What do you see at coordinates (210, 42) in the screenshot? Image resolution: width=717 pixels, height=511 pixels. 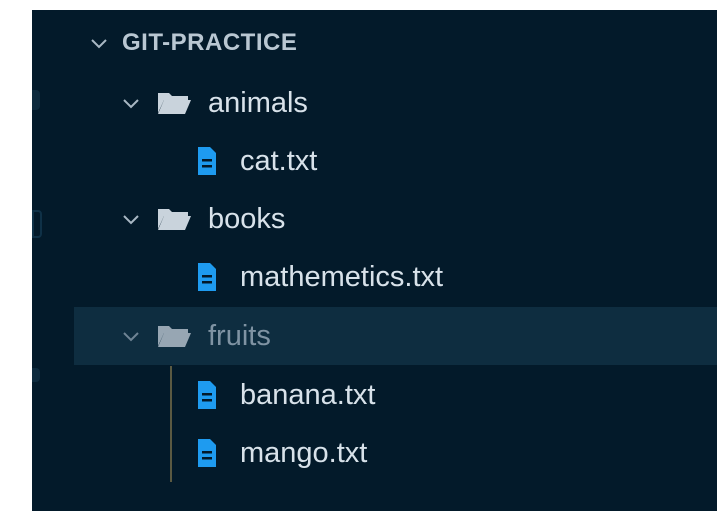 I see `section-title: GIT-PRACTICE` at bounding box center [210, 42].